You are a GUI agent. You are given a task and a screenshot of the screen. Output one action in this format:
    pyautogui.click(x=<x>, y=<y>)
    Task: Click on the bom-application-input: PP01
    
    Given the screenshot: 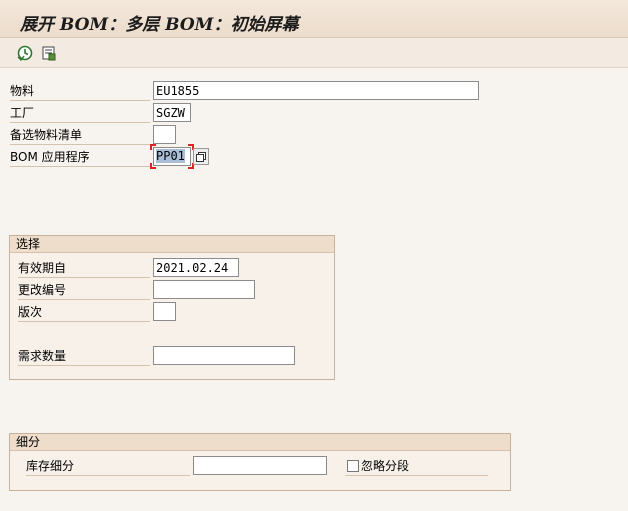 What is the action you would take?
    pyautogui.click(x=172, y=156)
    